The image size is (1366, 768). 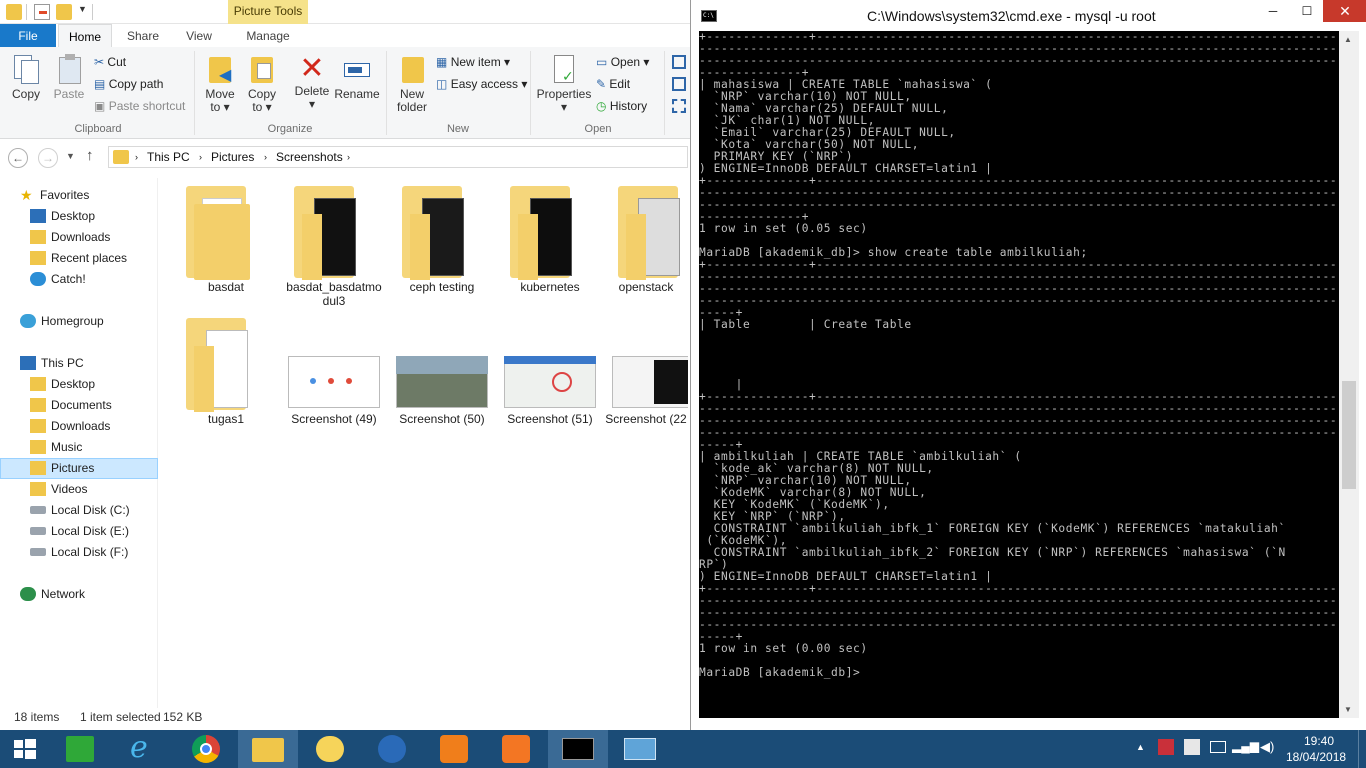 What do you see at coordinates (473, 62) in the screenshot?
I see `new-item-button: ▦ New item ▾` at bounding box center [473, 62].